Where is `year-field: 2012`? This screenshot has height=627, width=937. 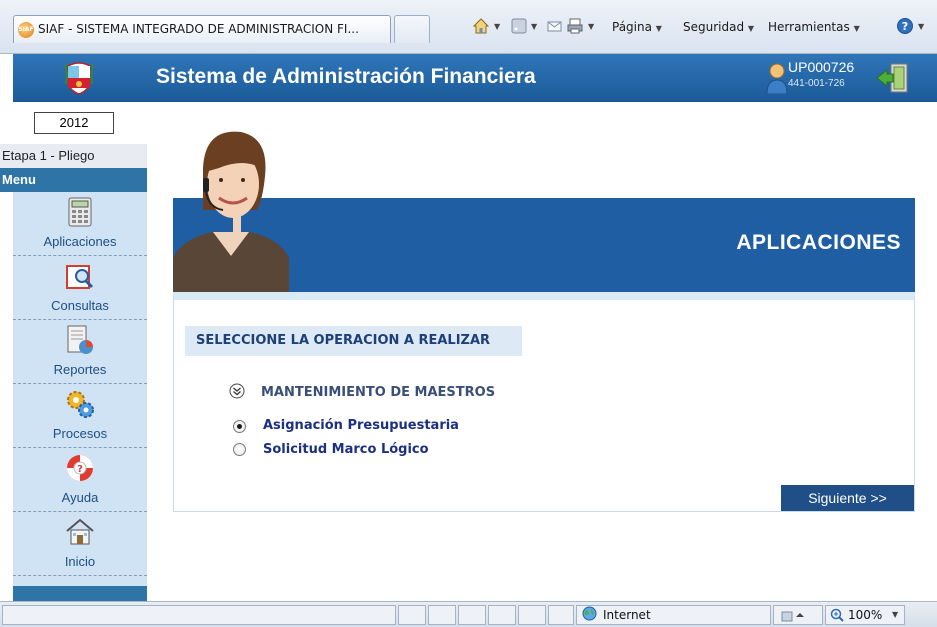 year-field: 2012 is located at coordinates (74, 123).